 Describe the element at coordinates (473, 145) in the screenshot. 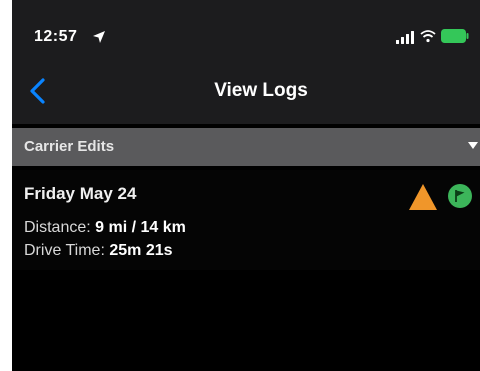

I see `caret-down-icon` at that location.